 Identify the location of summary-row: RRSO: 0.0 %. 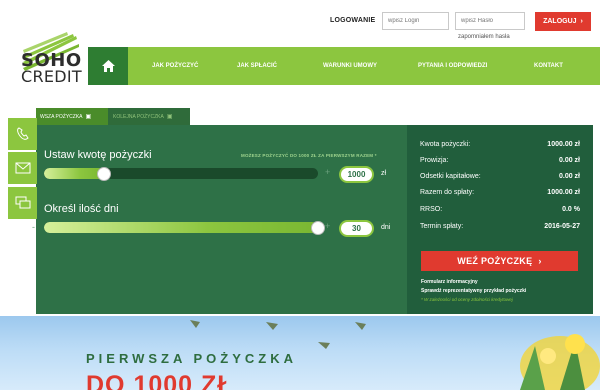
(500, 212).